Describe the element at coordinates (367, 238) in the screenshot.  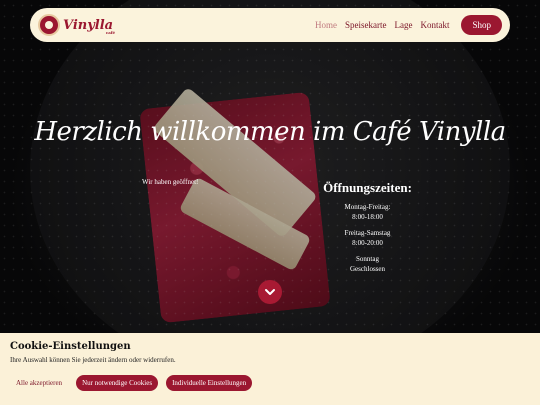
I see `hours-weekend: Freitag-Samstag 8:00-20:00` at that location.